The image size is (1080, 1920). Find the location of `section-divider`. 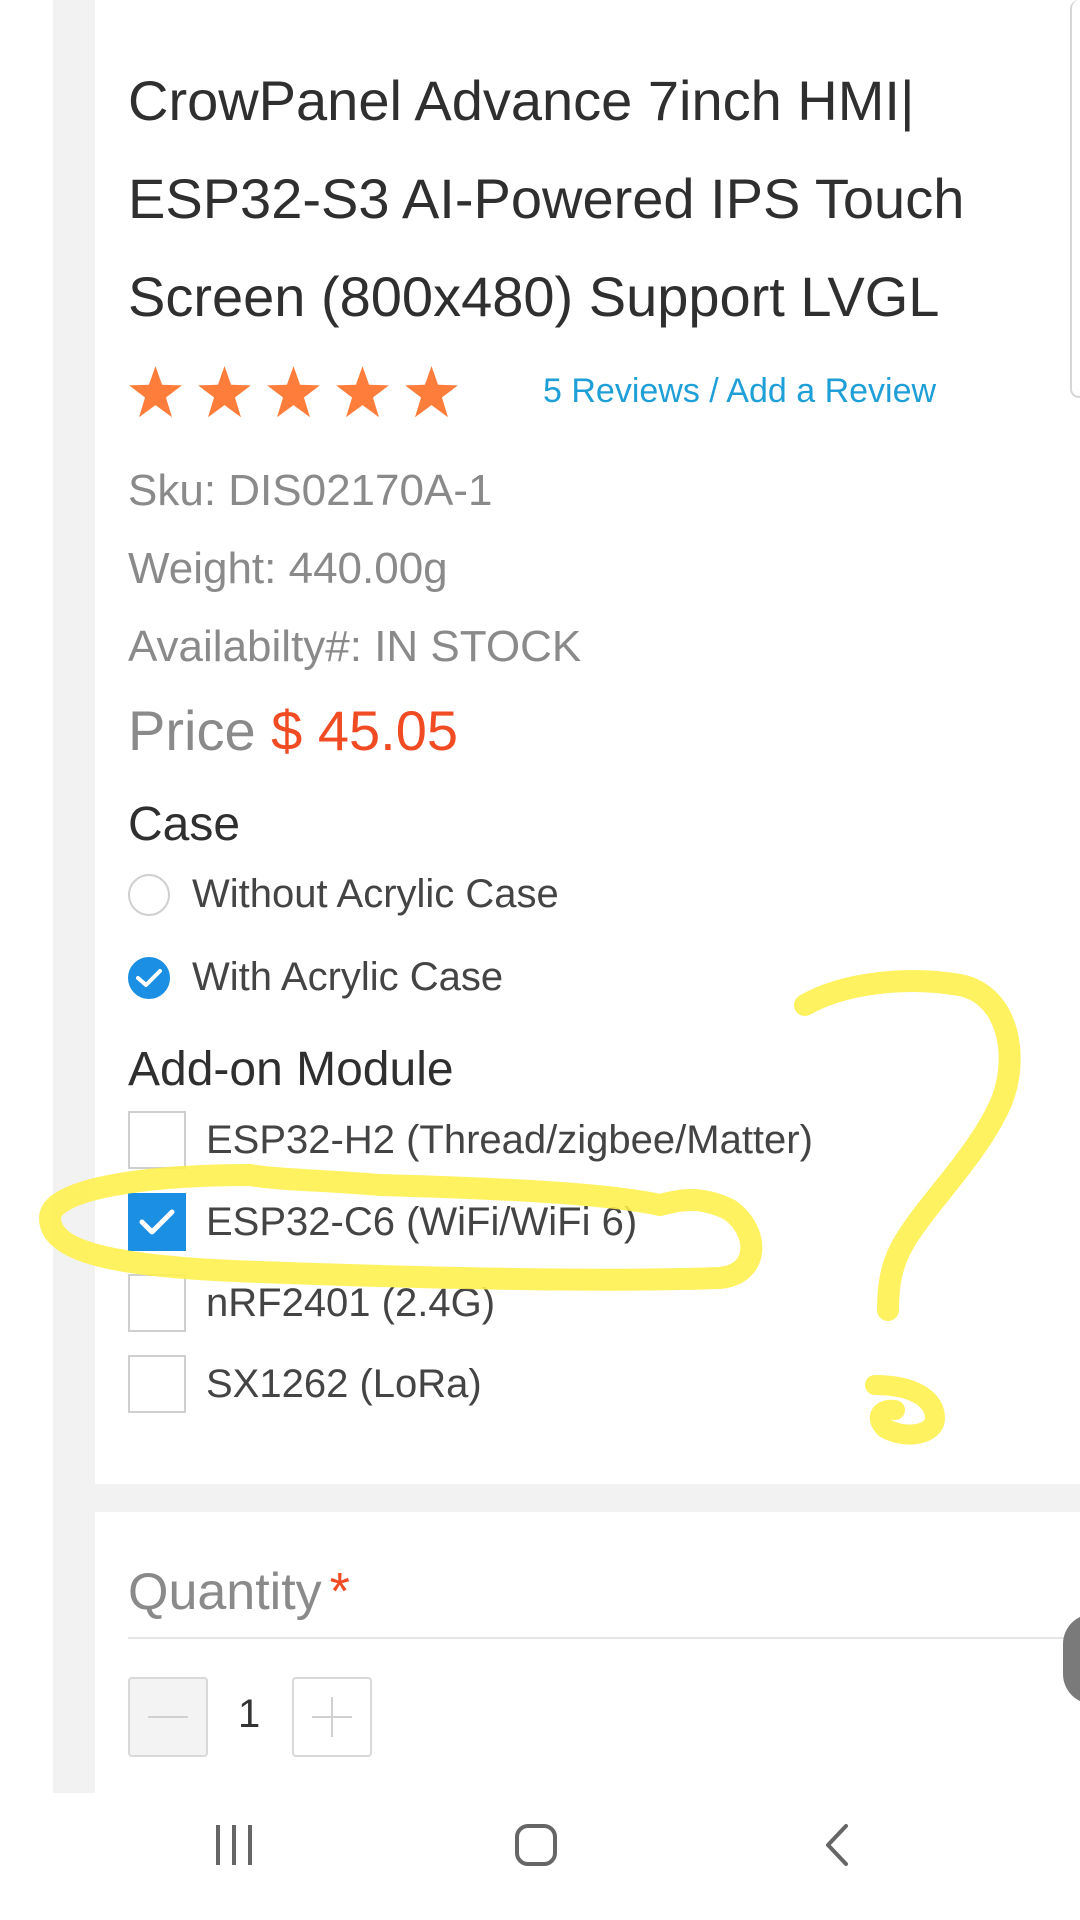

section-divider is located at coordinates (587, 1498).